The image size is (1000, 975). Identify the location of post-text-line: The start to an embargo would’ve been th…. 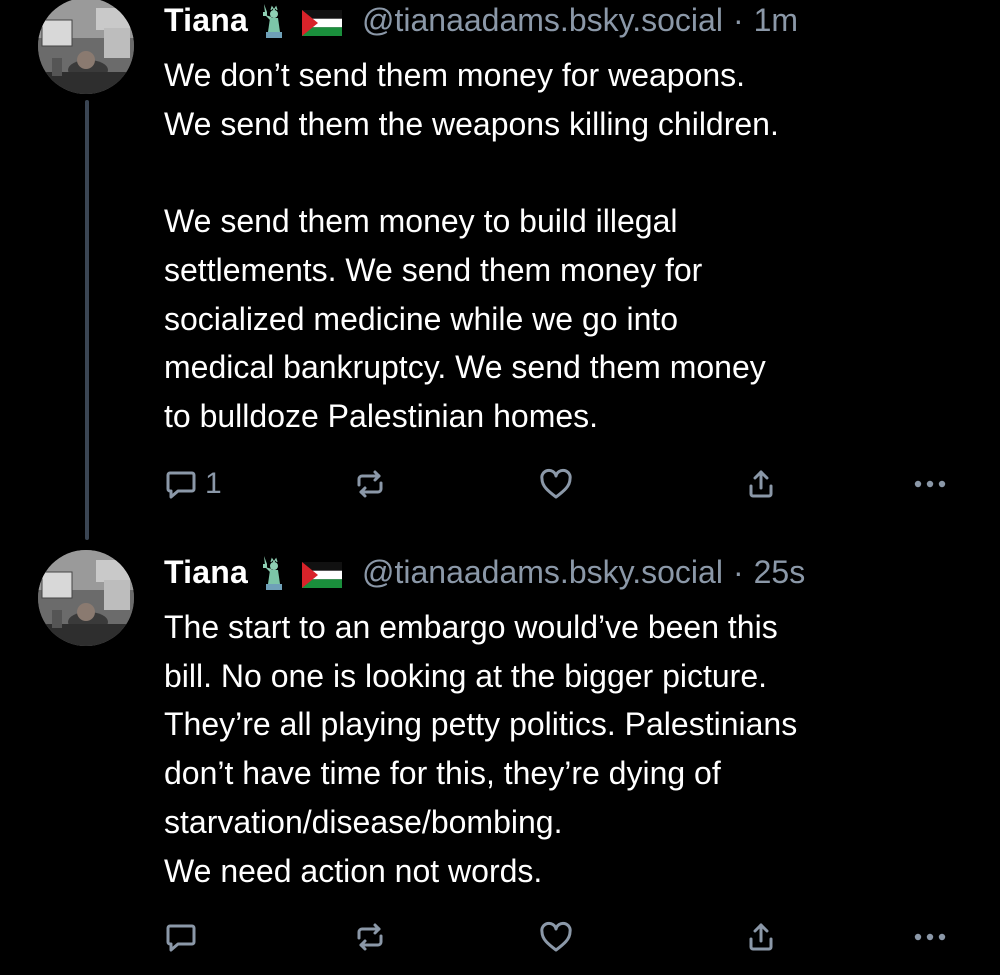
(471, 627).